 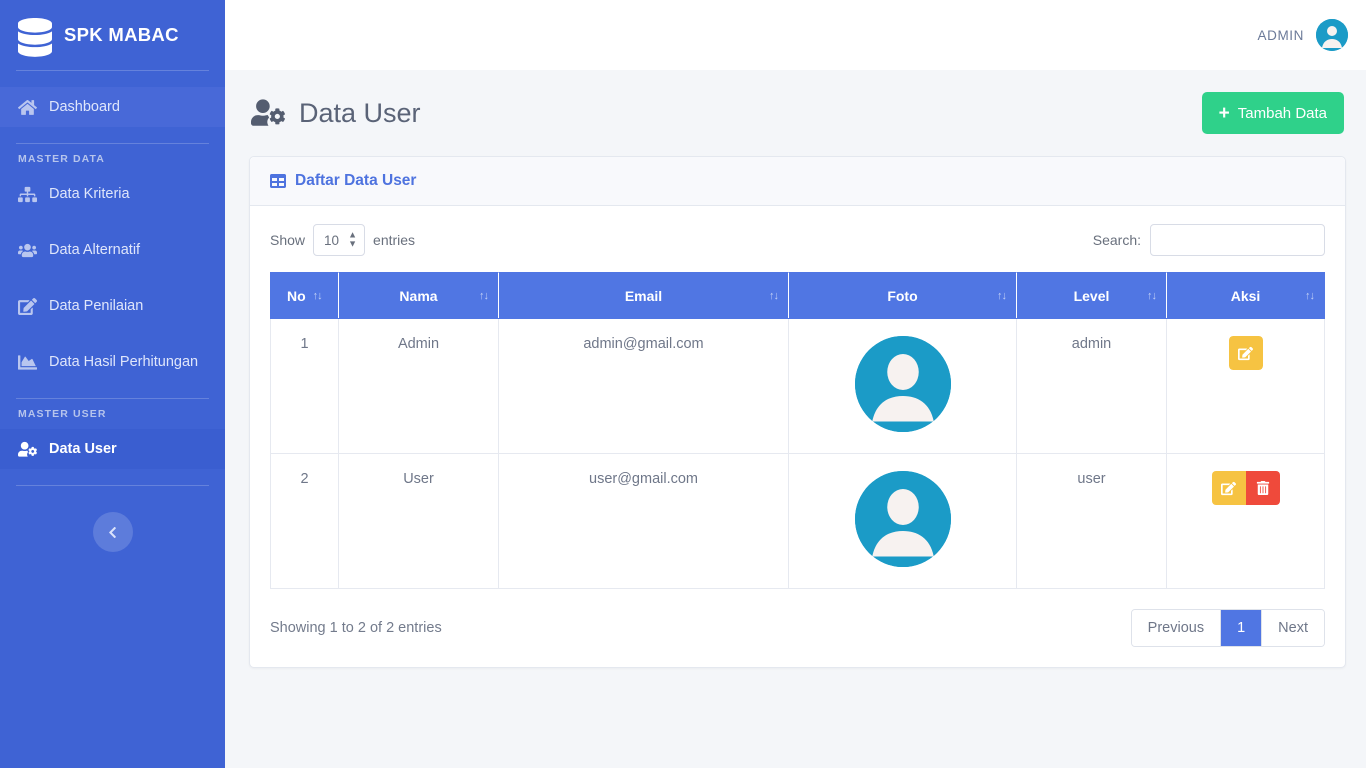 What do you see at coordinates (112, 35) in the screenshot?
I see `sidebar-brand: SPK MABAC` at bounding box center [112, 35].